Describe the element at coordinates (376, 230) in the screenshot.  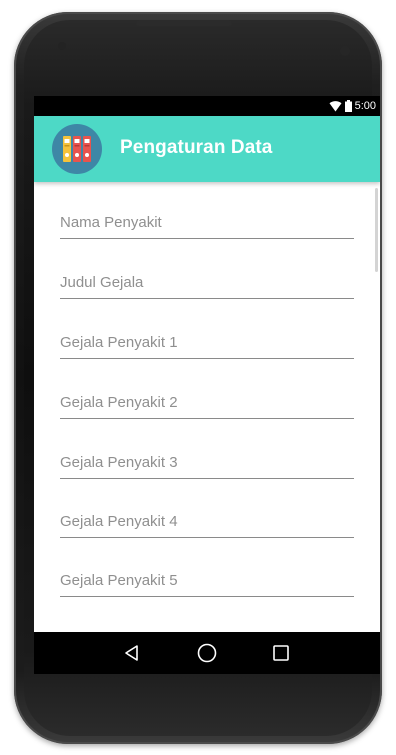
I see `scrollbar-thumb` at that location.